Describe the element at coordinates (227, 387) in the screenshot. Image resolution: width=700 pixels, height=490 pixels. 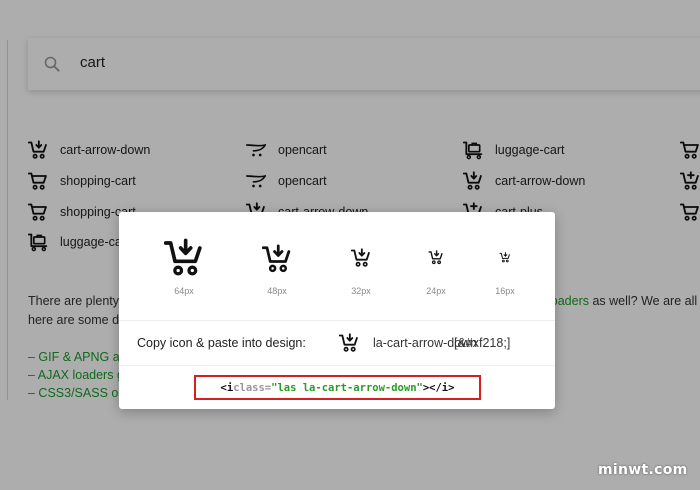
I see `snippet-open-tag: <i` at that location.